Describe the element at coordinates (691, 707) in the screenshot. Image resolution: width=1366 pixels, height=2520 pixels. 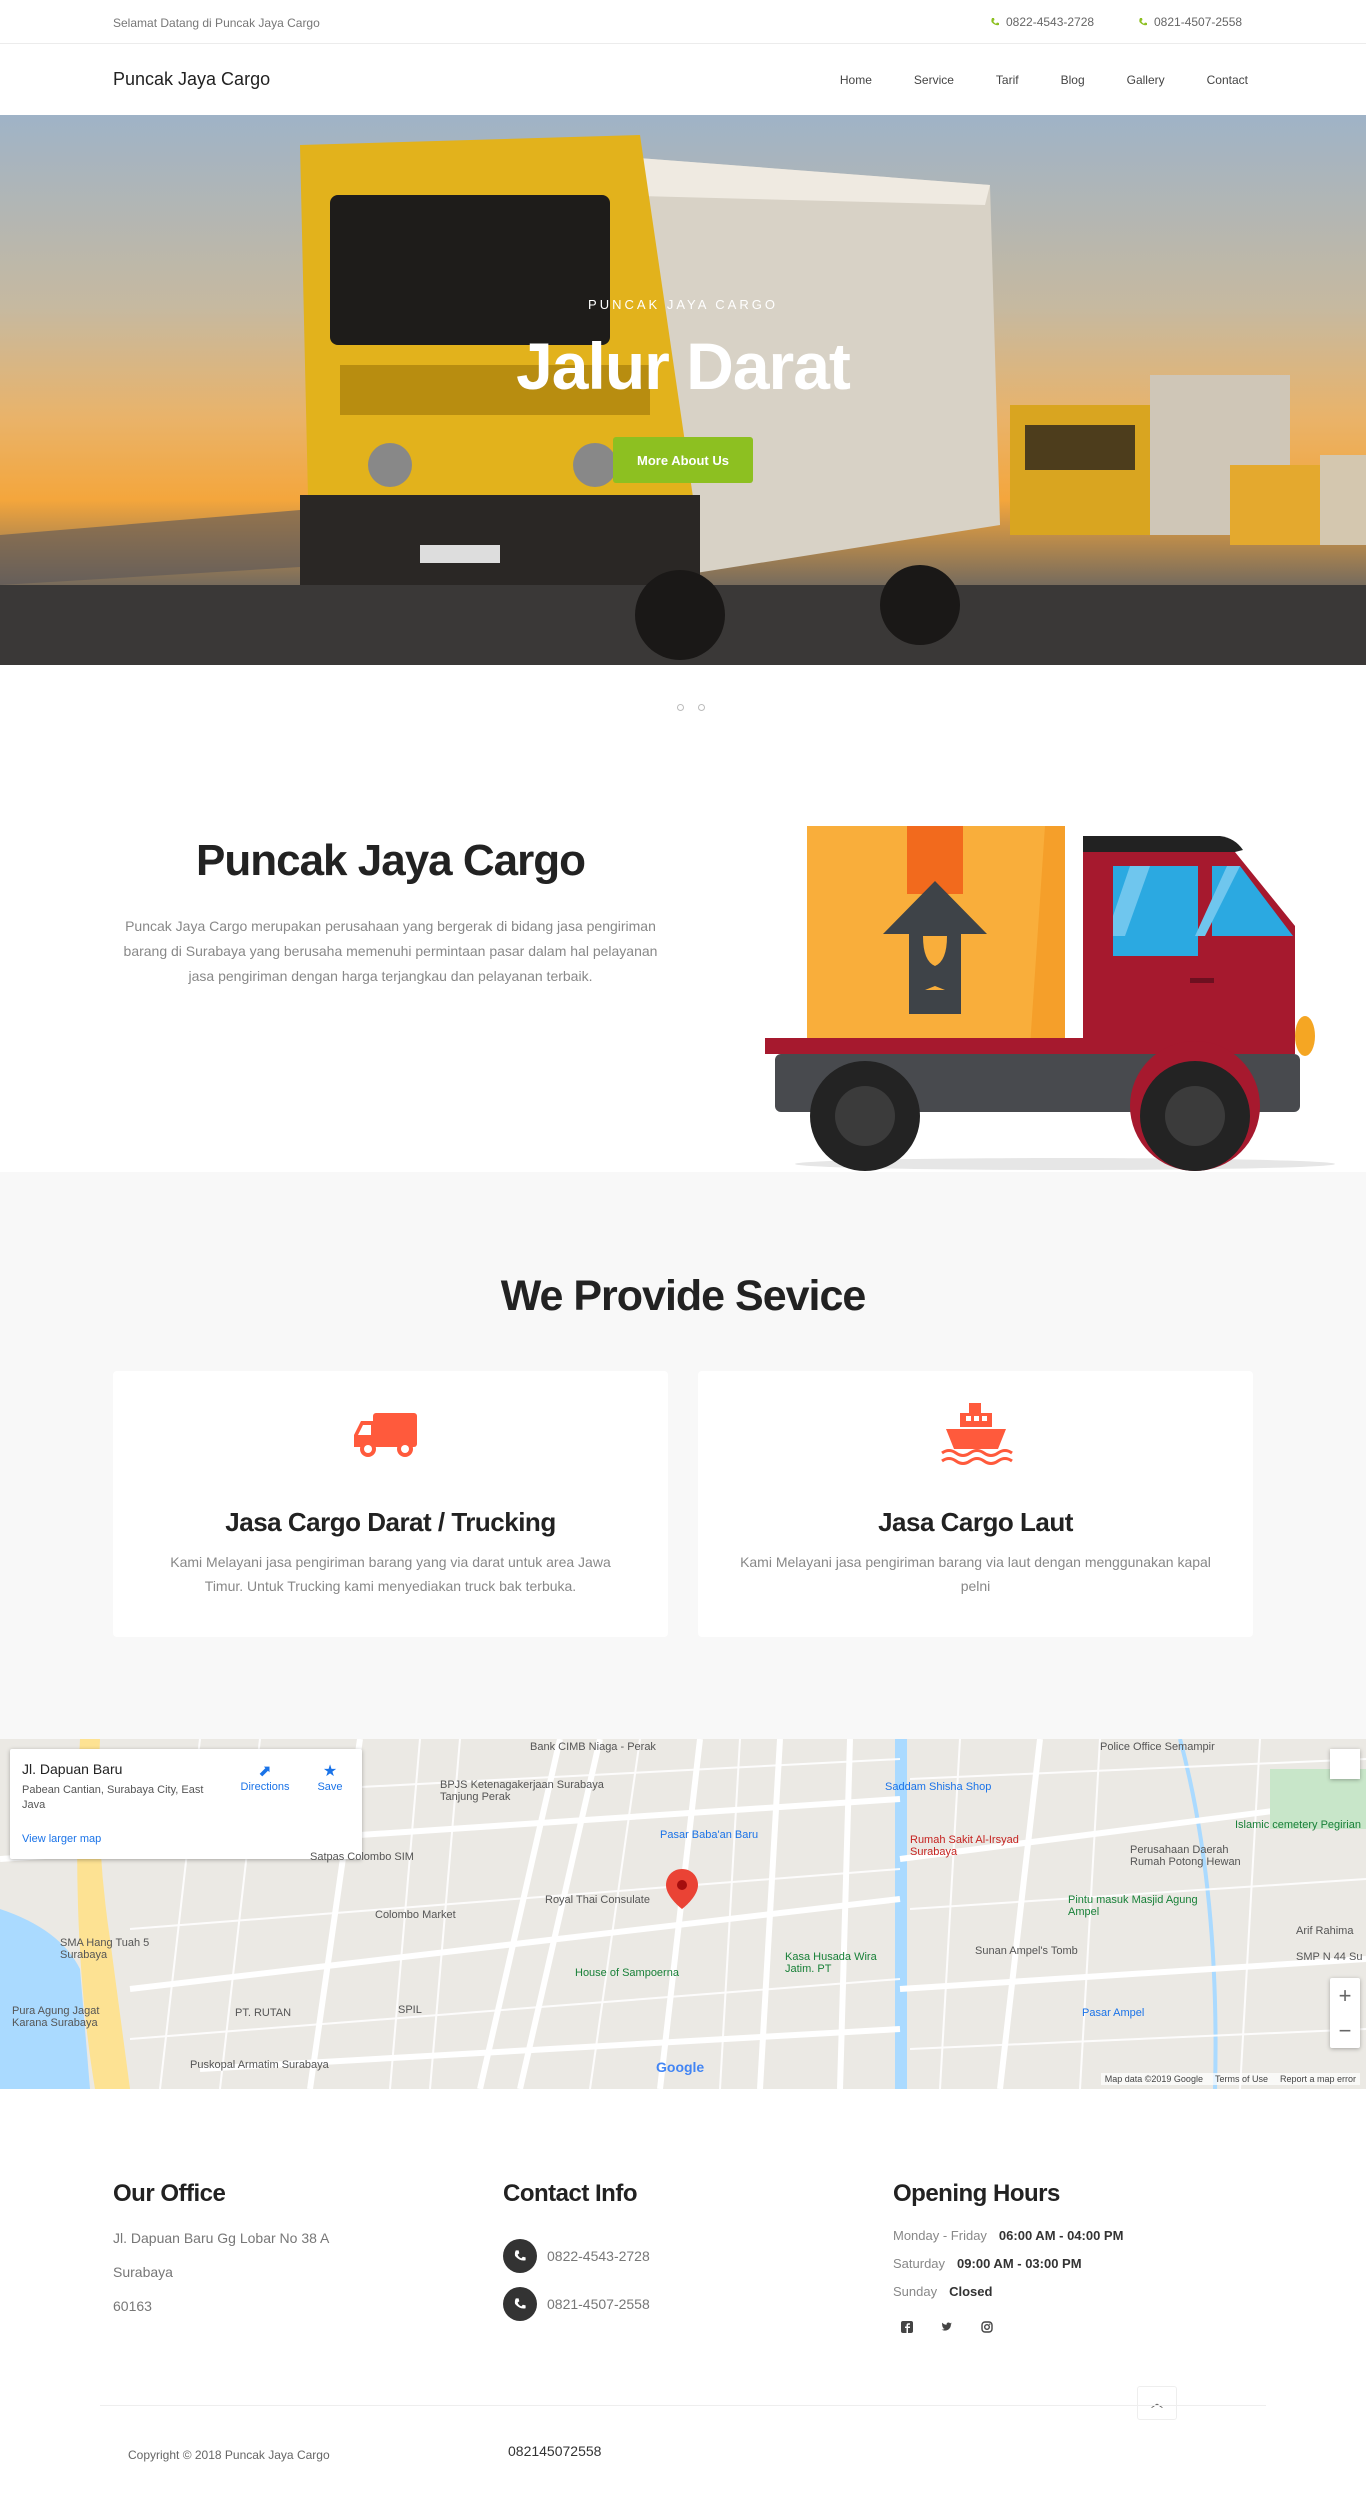
I see `slider-dots` at that location.